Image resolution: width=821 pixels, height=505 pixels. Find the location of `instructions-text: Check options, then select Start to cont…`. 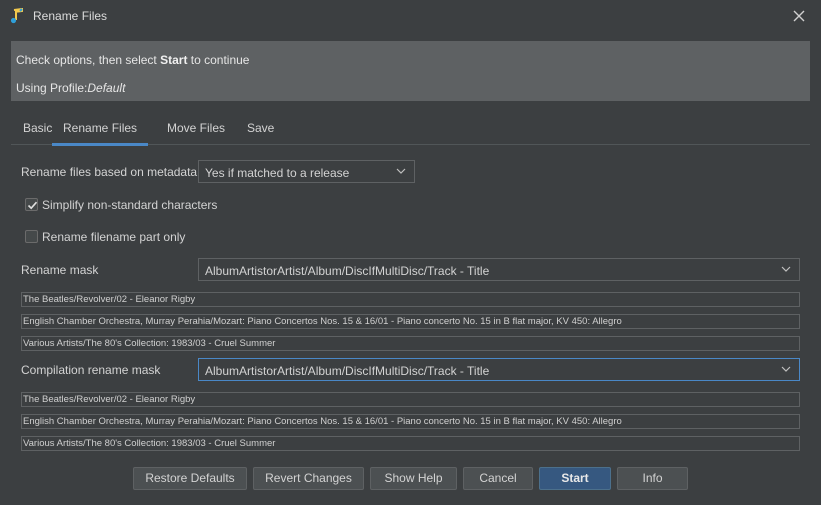

instructions-text: Check options, then select Start to cont… is located at coordinates (133, 60).